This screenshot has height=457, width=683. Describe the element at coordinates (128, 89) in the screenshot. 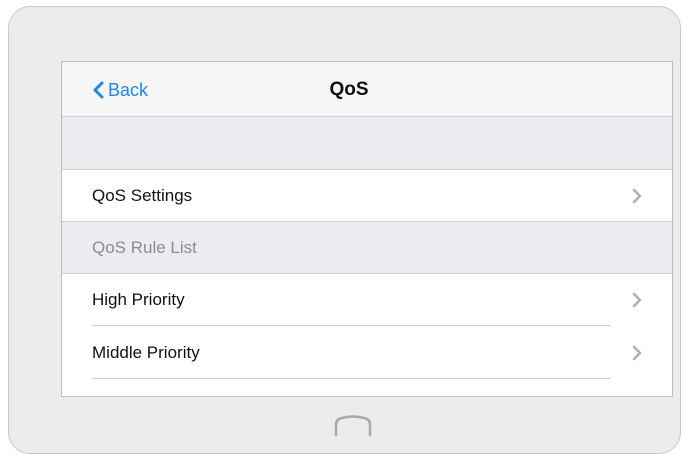

I see `back-label: Back` at that location.